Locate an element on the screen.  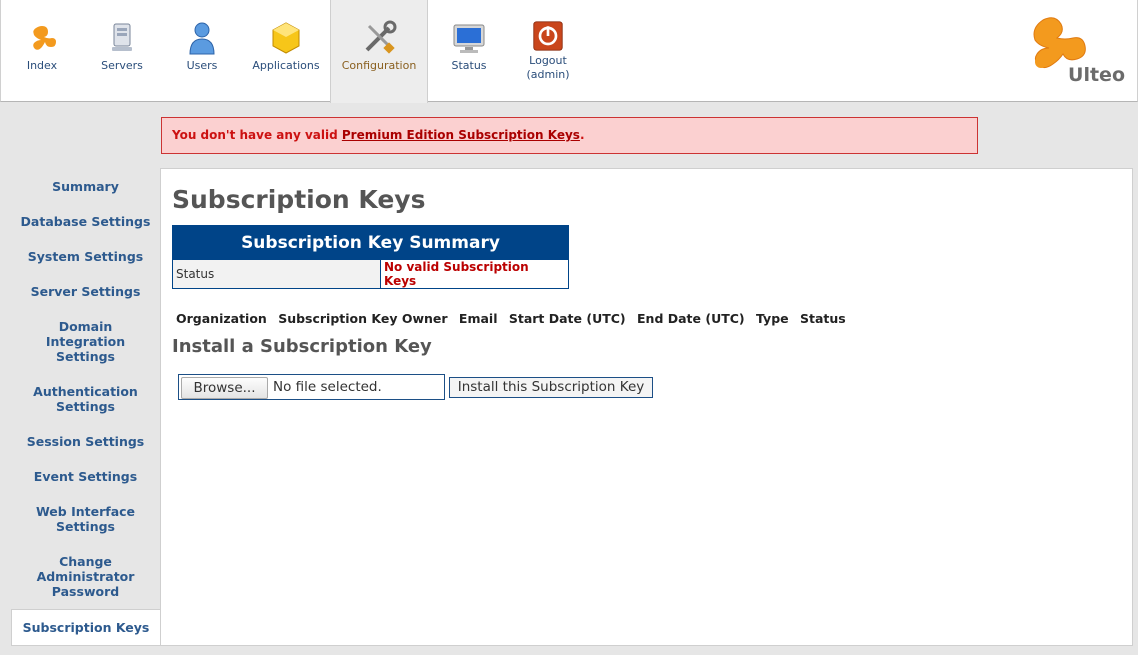
users-icon is located at coordinates (202, 38).